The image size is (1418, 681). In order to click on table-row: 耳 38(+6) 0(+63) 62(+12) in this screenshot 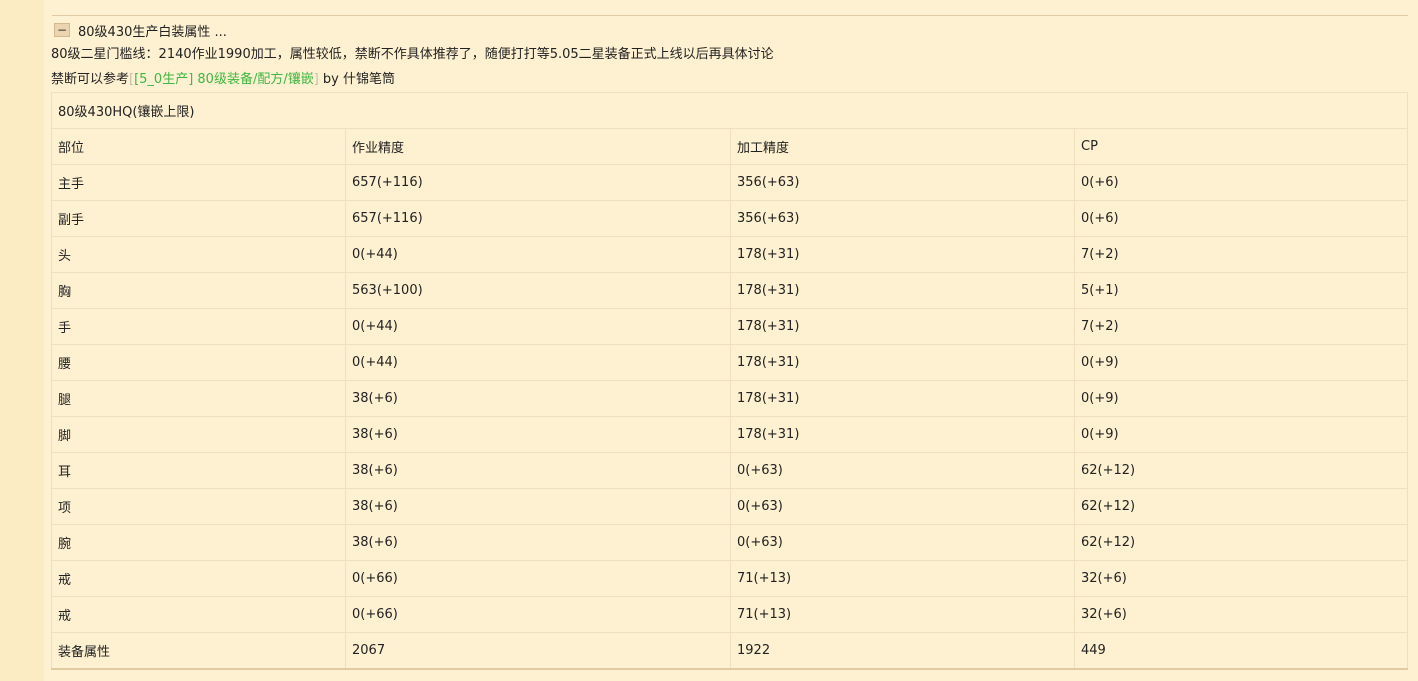, I will do `click(729, 470)`.